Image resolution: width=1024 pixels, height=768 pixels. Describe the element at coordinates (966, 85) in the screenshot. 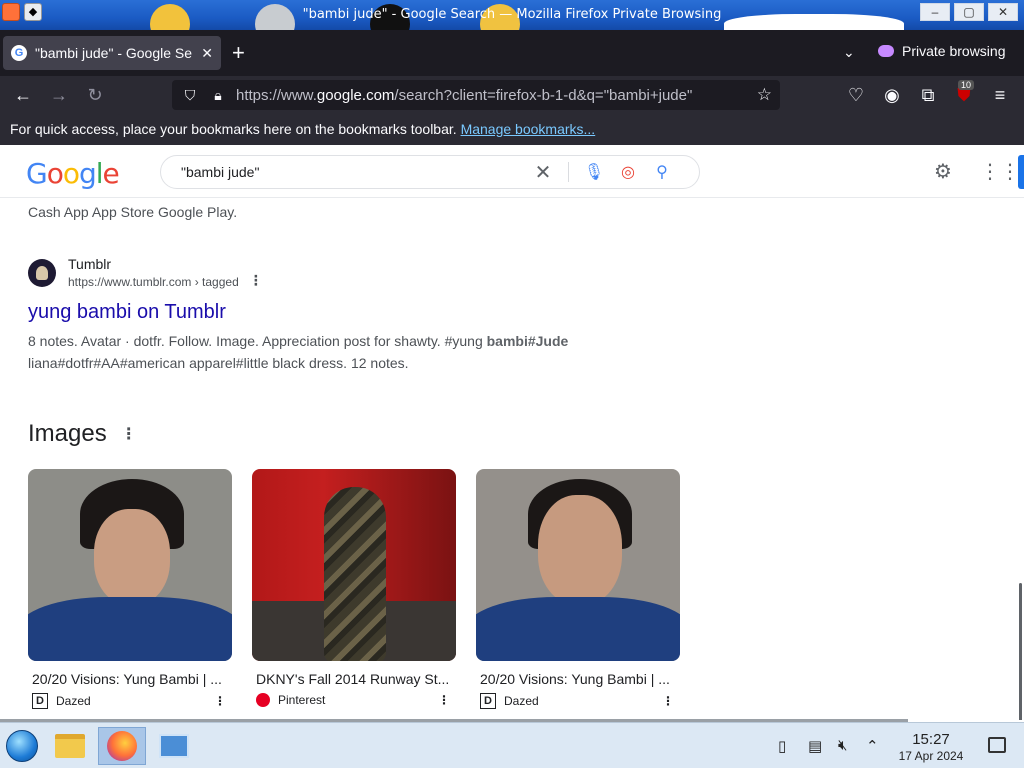

I see `extension-badge: 10` at that location.